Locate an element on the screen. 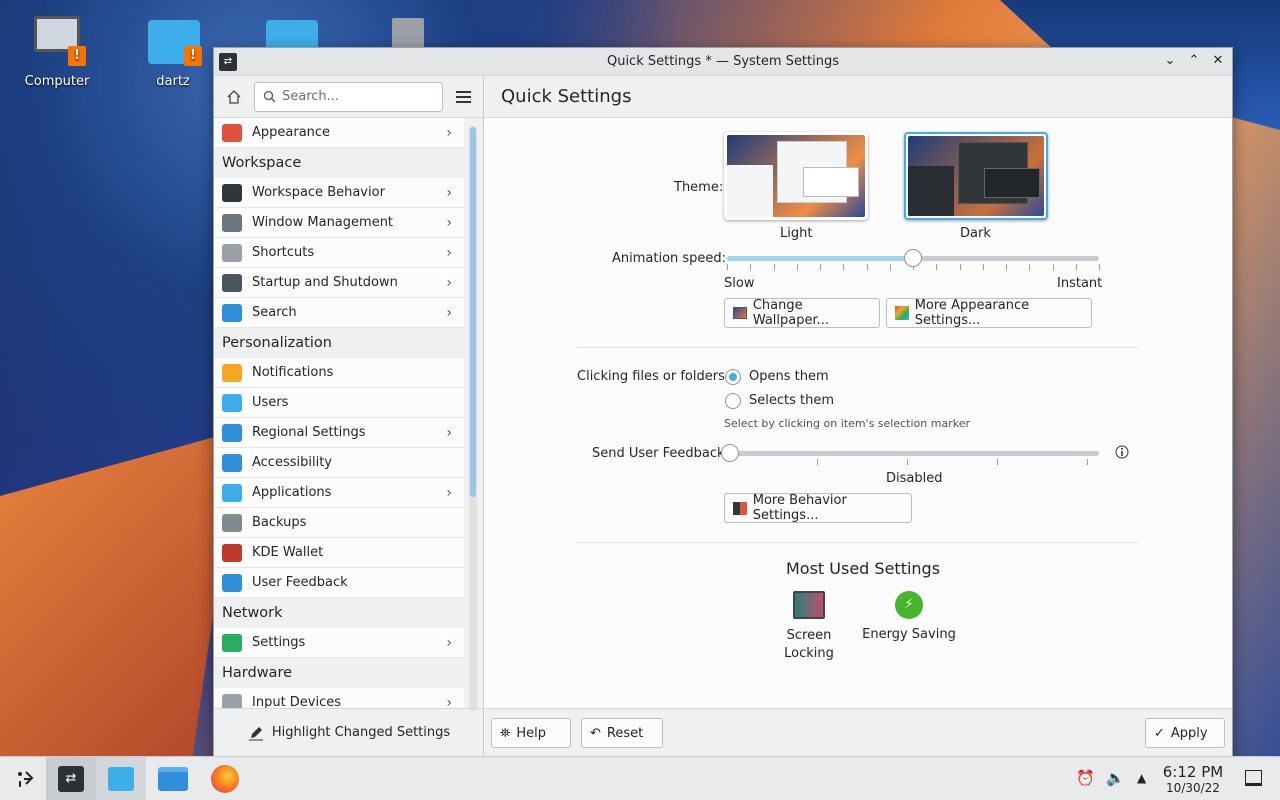 This screenshot has height=800, width=1280. close-button: ✕ is located at coordinates (1218, 61).